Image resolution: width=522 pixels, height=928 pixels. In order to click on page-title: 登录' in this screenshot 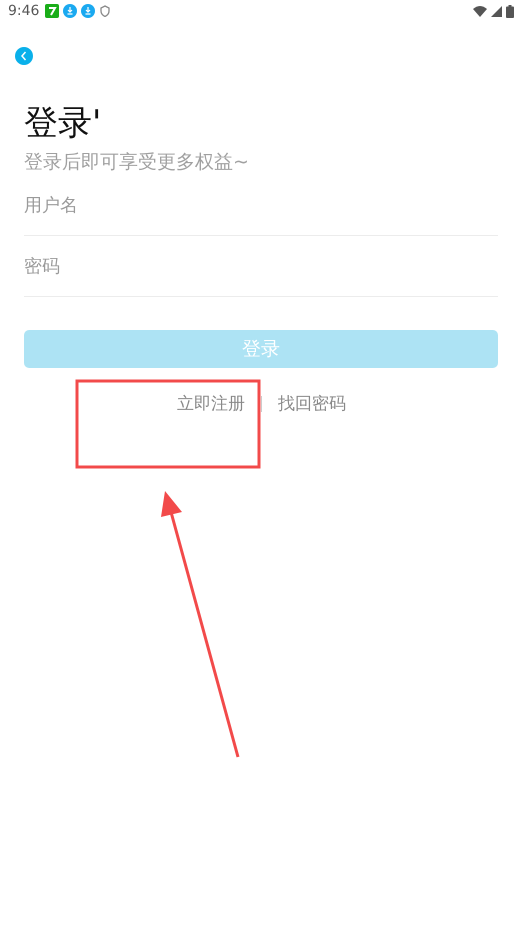, I will do `click(63, 123)`.